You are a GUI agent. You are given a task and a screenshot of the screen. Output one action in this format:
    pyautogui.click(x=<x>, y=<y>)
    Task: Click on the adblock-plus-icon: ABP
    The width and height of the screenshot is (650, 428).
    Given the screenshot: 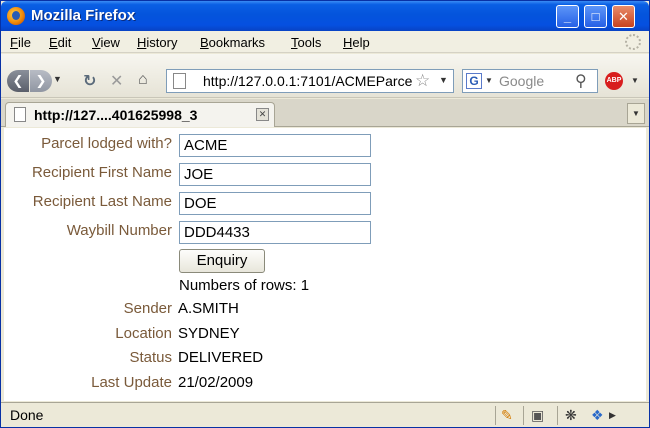 What is the action you would take?
    pyautogui.click(x=614, y=81)
    